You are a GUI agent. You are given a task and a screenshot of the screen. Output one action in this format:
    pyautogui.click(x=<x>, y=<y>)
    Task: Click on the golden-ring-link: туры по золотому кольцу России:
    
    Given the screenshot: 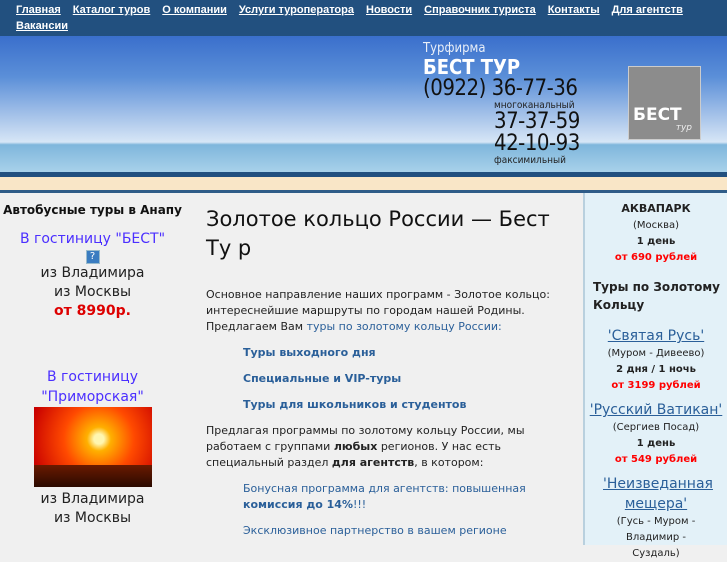 What is the action you would take?
    pyautogui.click(x=404, y=326)
    